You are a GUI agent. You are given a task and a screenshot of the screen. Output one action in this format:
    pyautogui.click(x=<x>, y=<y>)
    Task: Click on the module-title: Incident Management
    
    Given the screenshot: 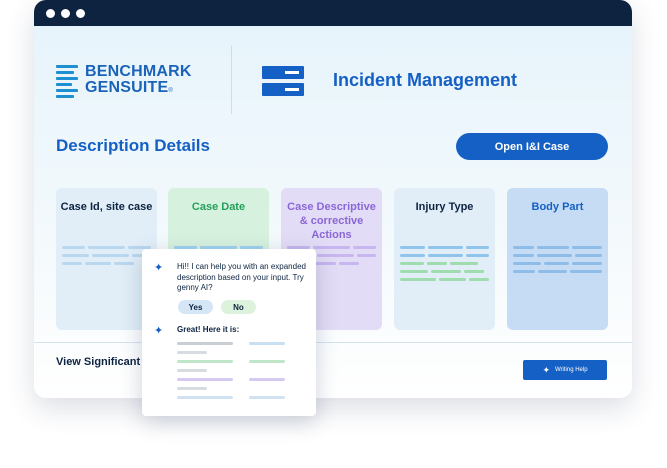 What is the action you would take?
    pyautogui.click(x=425, y=80)
    